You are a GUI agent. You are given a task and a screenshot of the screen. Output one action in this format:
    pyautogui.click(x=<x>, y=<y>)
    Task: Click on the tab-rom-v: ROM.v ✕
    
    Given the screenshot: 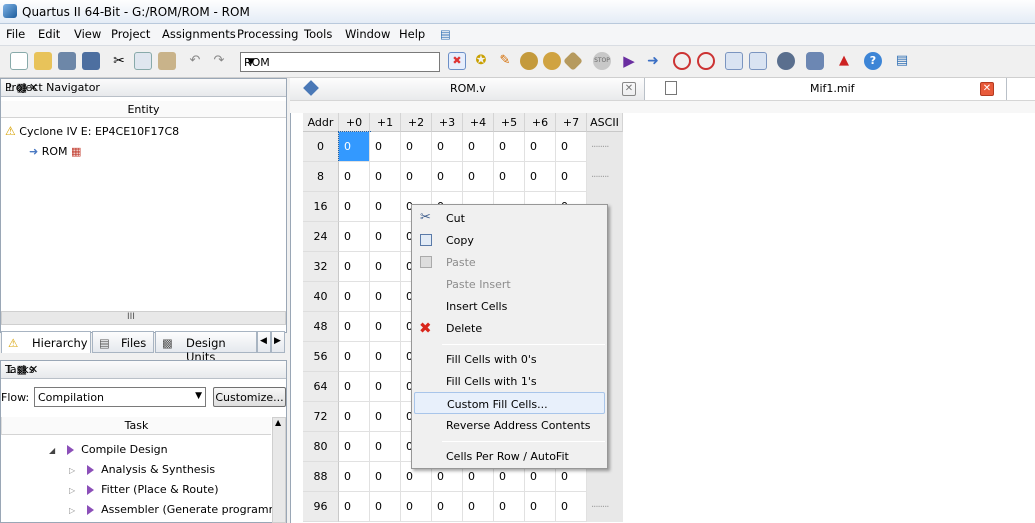 What is the action you would take?
    pyautogui.click(x=467, y=89)
    